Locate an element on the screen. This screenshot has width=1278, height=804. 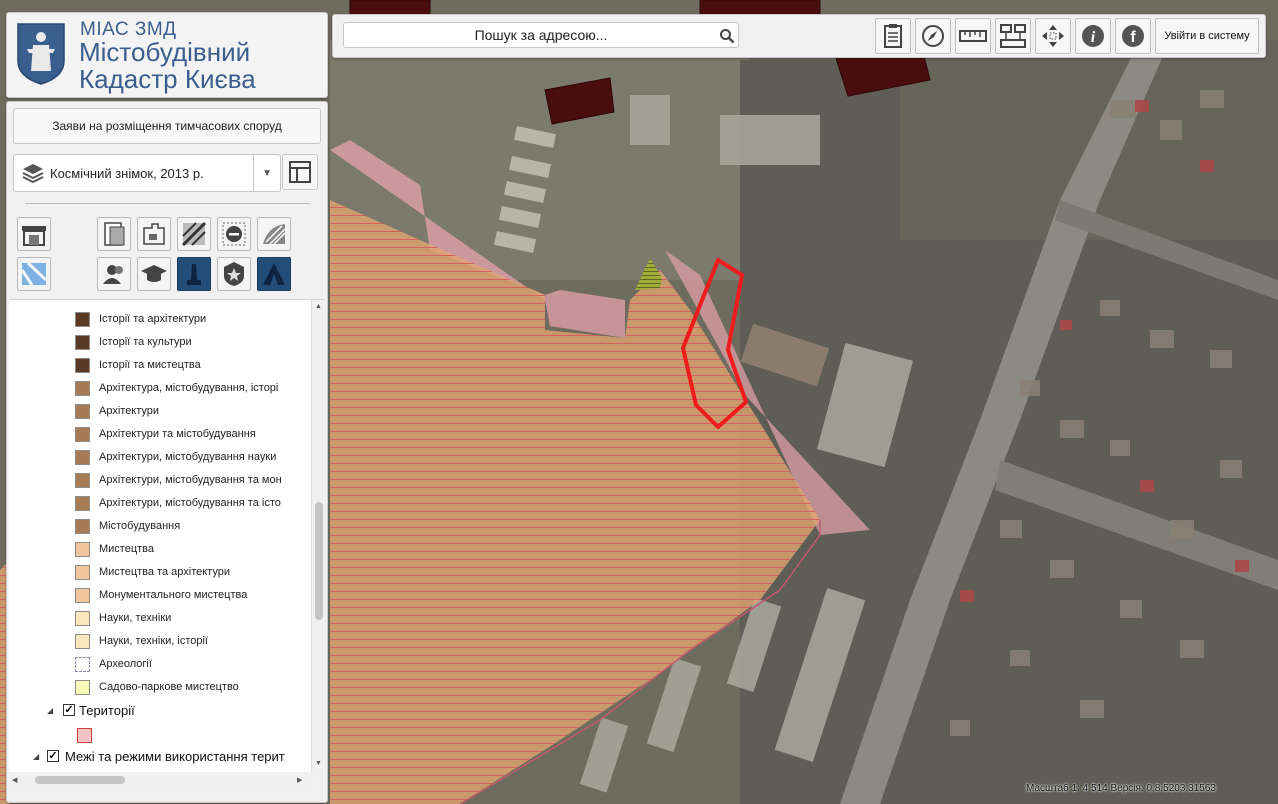
scroll-right-icon: ▶ is located at coordinates (299, 780).